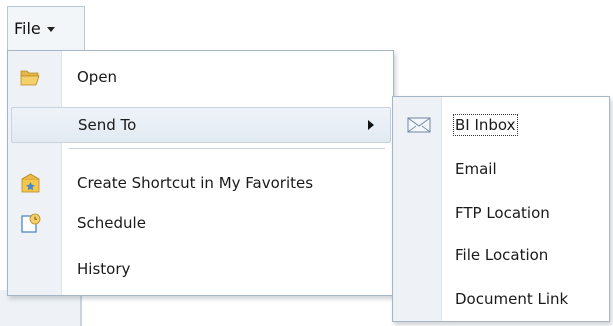  What do you see at coordinates (512, 299) in the screenshot?
I see `submenu-item-label: Document Link` at bounding box center [512, 299].